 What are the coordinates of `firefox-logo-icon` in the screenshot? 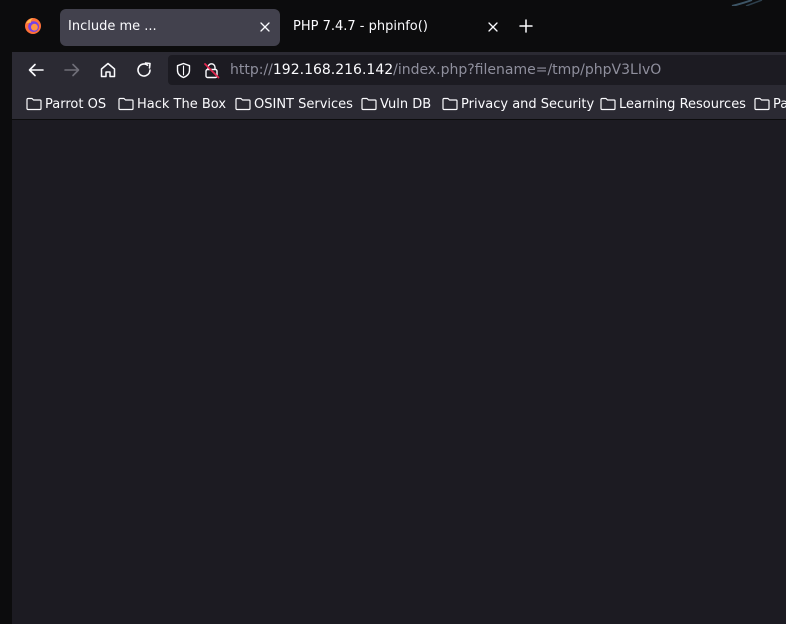 It's located at (33, 26).